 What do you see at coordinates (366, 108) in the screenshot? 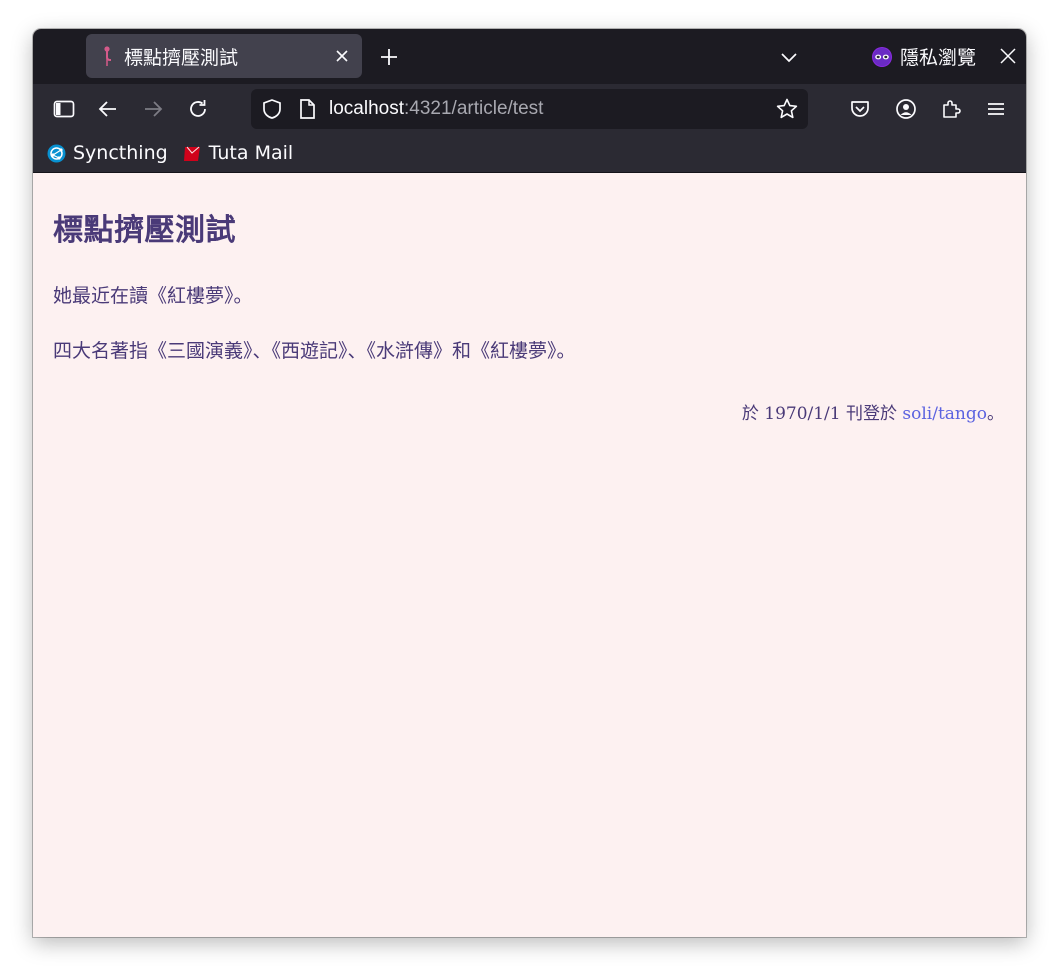
I see `url-host: localhost` at bounding box center [366, 108].